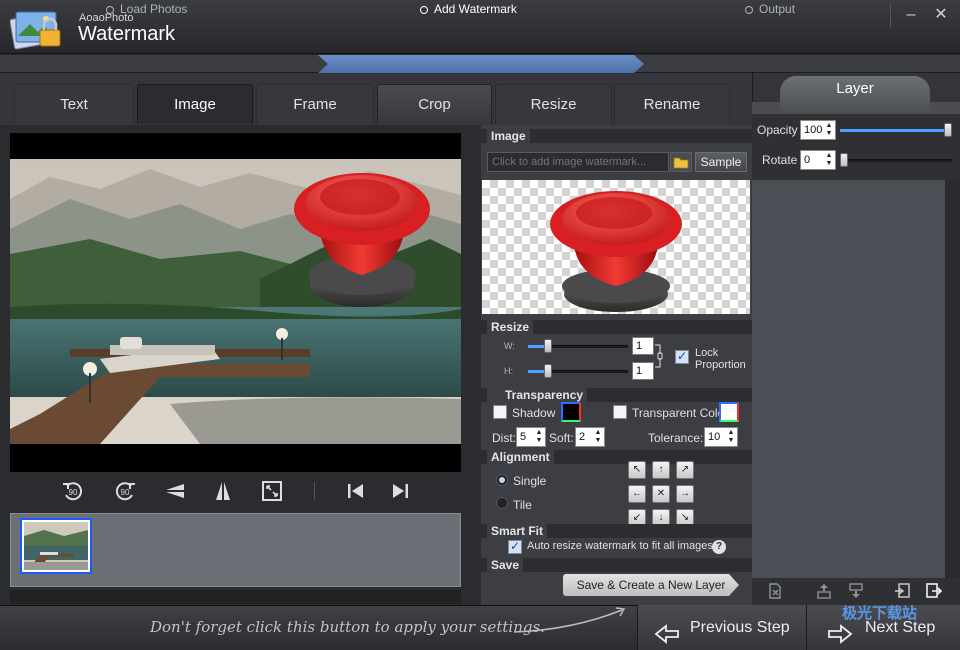  I want to click on folder-icon, so click(681, 163).